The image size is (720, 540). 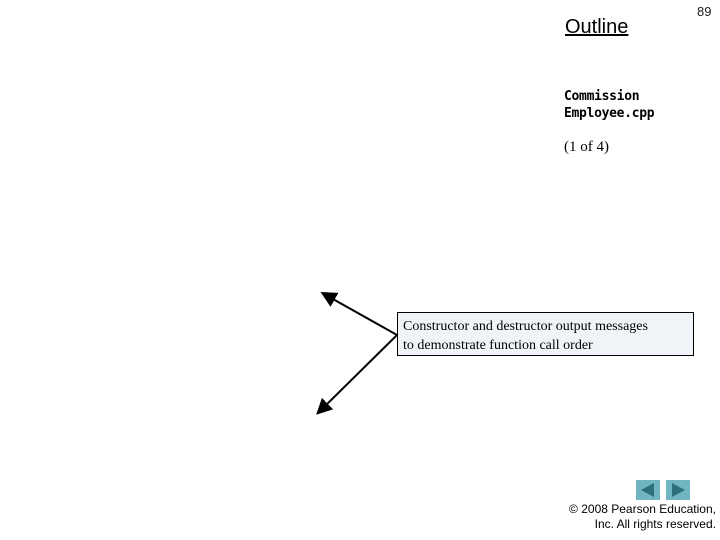 I want to click on callout-arrows, so click(x=357, y=353).